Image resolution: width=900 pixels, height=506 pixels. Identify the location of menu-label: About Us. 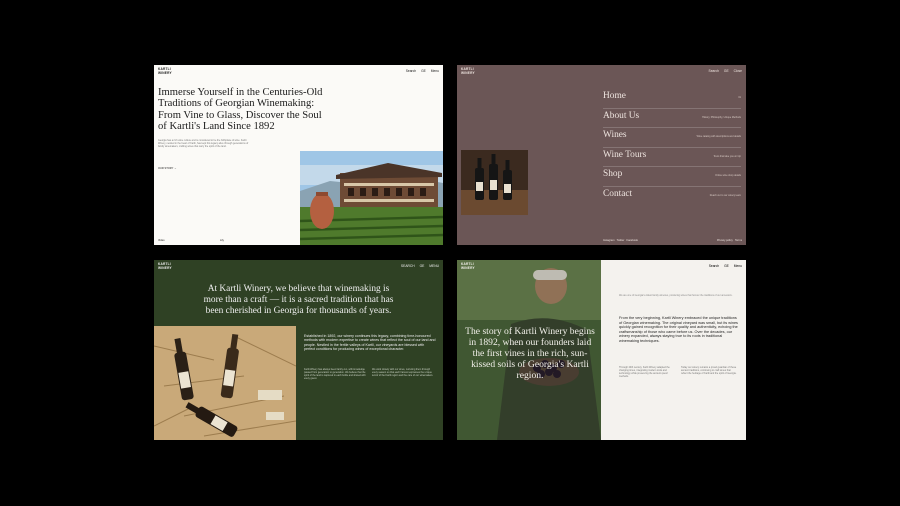
(621, 115).